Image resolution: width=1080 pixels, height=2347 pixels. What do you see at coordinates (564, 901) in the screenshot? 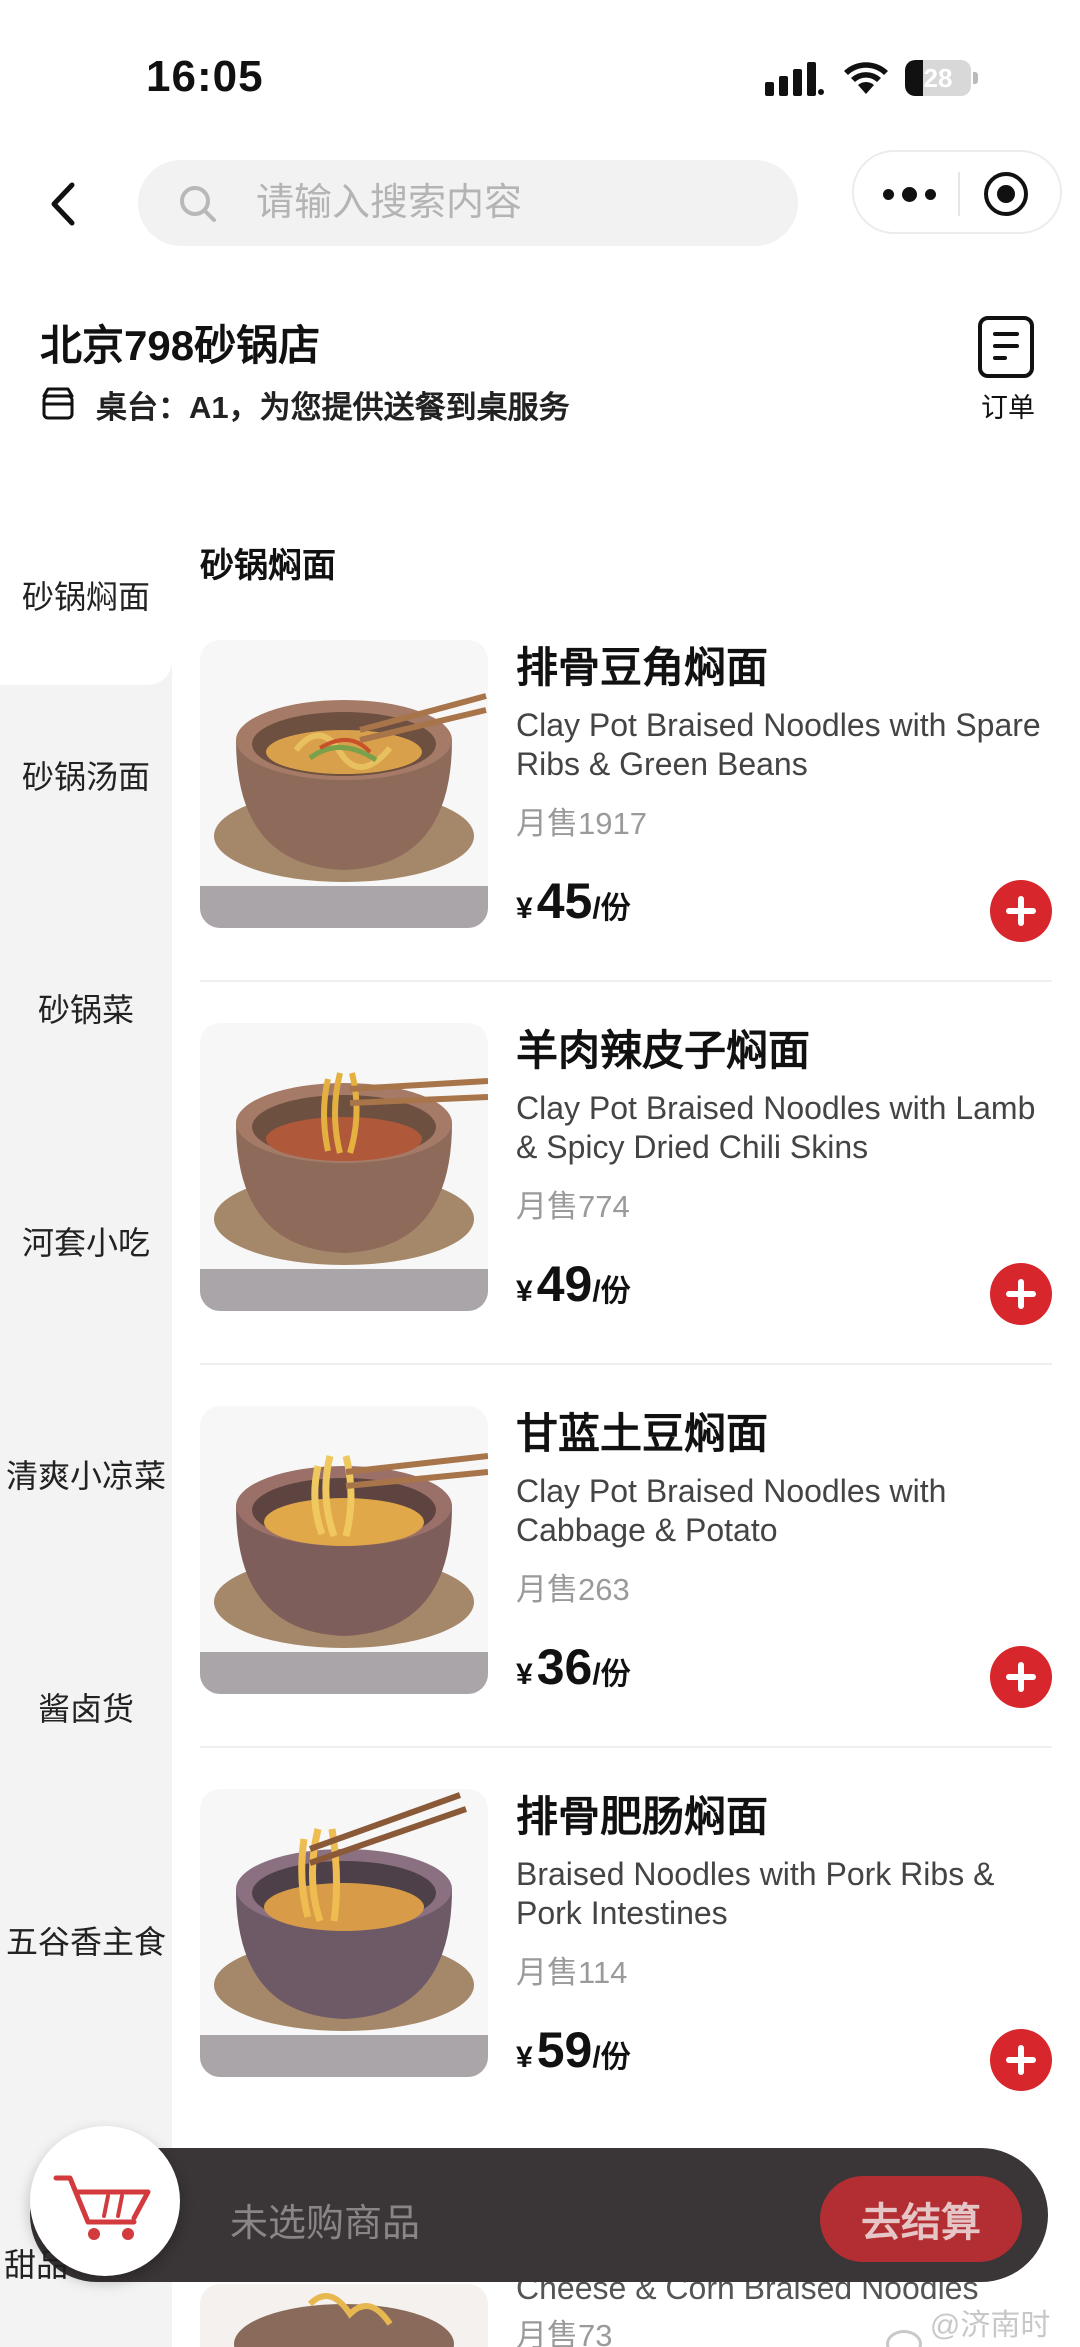
I see `price-value: 45` at bounding box center [564, 901].